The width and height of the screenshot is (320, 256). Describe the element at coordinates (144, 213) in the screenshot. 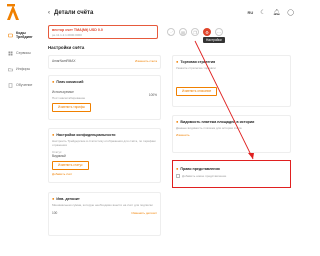

I see `edit-deposit-link: Изменить депозит` at that location.